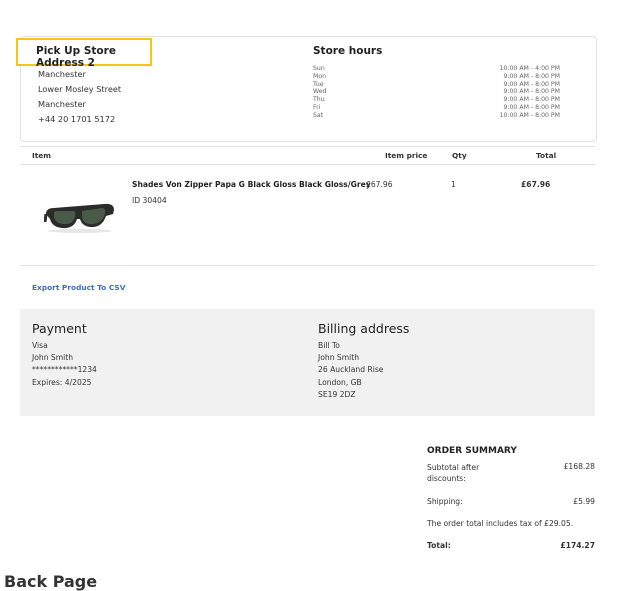 This screenshot has height=591, width=620. Describe the element at coordinates (446, 478) in the screenshot. I see `subtotal-label-line: discounts:` at that location.